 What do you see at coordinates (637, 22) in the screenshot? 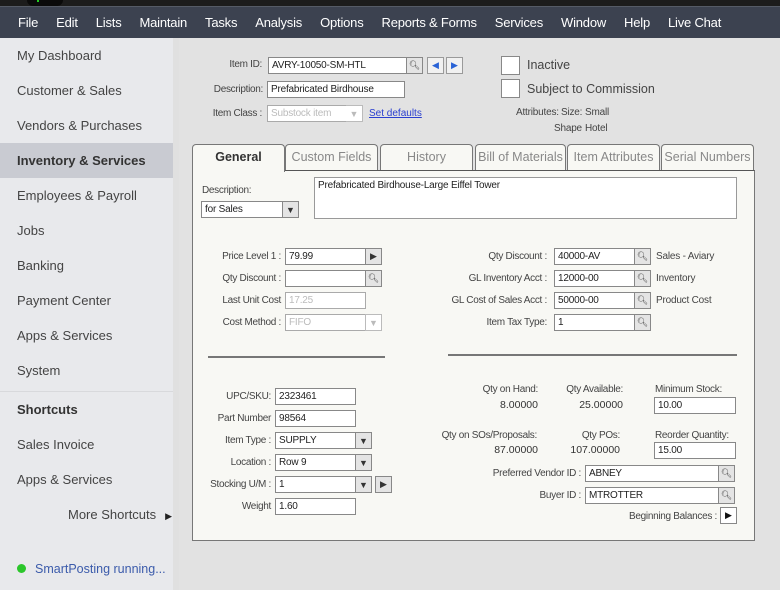
I see `menu-help: Help` at bounding box center [637, 22].